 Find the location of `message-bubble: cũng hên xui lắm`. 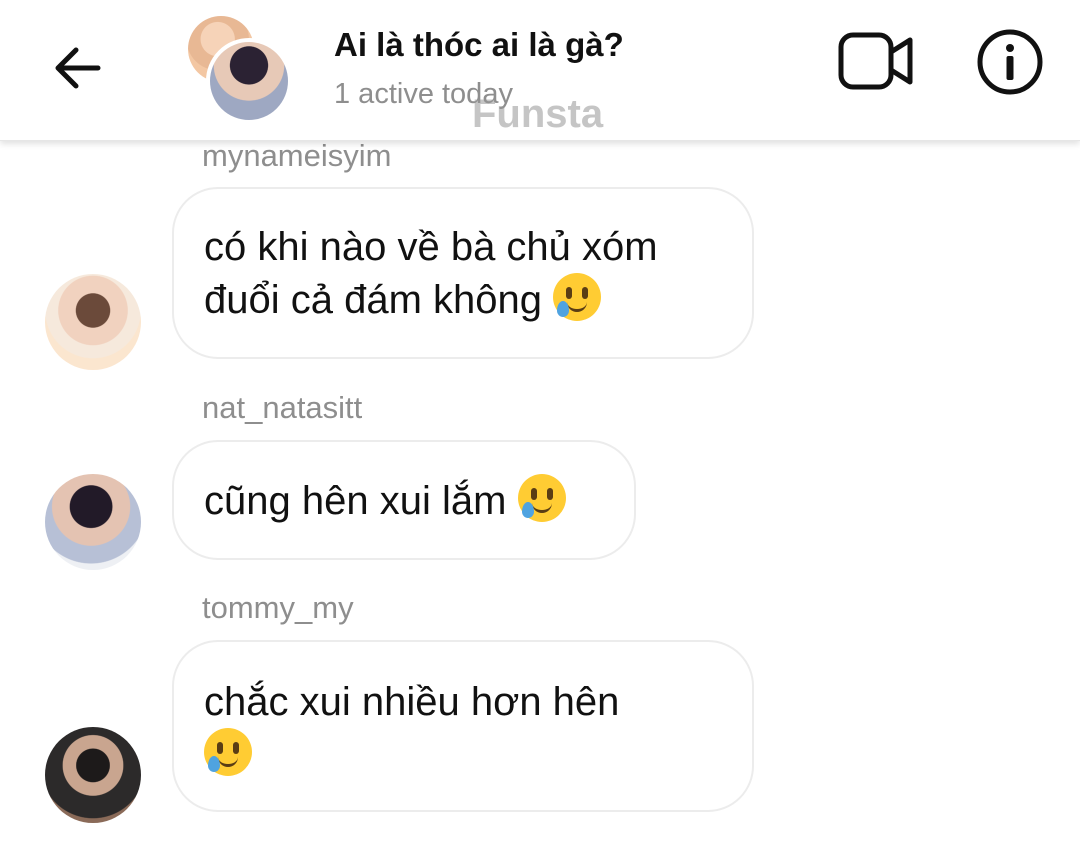

message-bubble: cũng hên xui lắm is located at coordinates (404, 500).